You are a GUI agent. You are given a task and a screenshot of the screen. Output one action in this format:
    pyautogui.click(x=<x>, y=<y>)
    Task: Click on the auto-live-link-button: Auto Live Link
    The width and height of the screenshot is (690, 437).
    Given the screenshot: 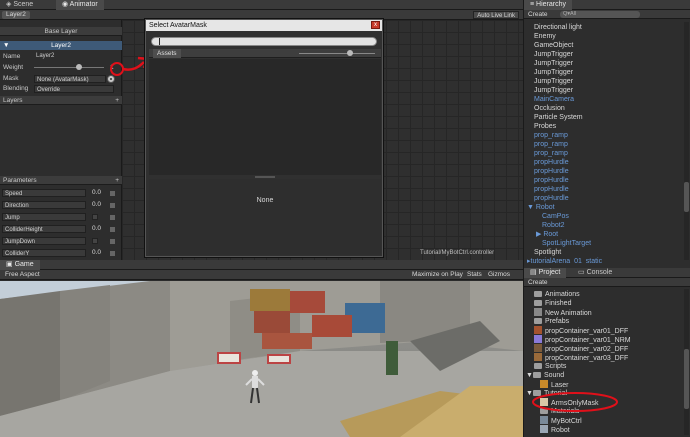 What is the action you would take?
    pyautogui.click(x=496, y=15)
    